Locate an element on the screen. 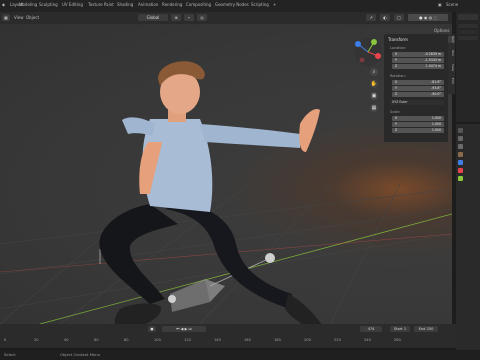 The height and width of the screenshot is (360, 480). overlay-toggle-icon: ◐ is located at coordinates (385, 17).